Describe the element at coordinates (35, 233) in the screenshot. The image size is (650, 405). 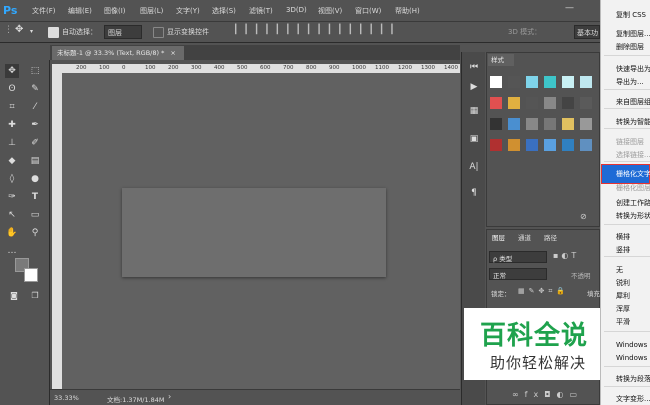
I see `zoom-tool-icon: ⚲` at that location.